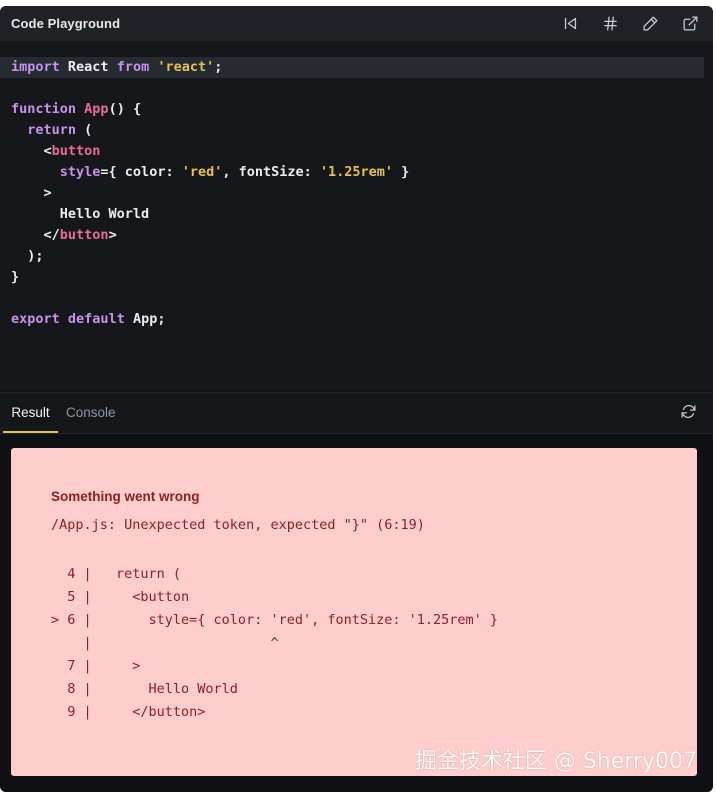 This screenshot has width=716, height=792. What do you see at coordinates (35, 67) in the screenshot?
I see `code-token: import` at bounding box center [35, 67].